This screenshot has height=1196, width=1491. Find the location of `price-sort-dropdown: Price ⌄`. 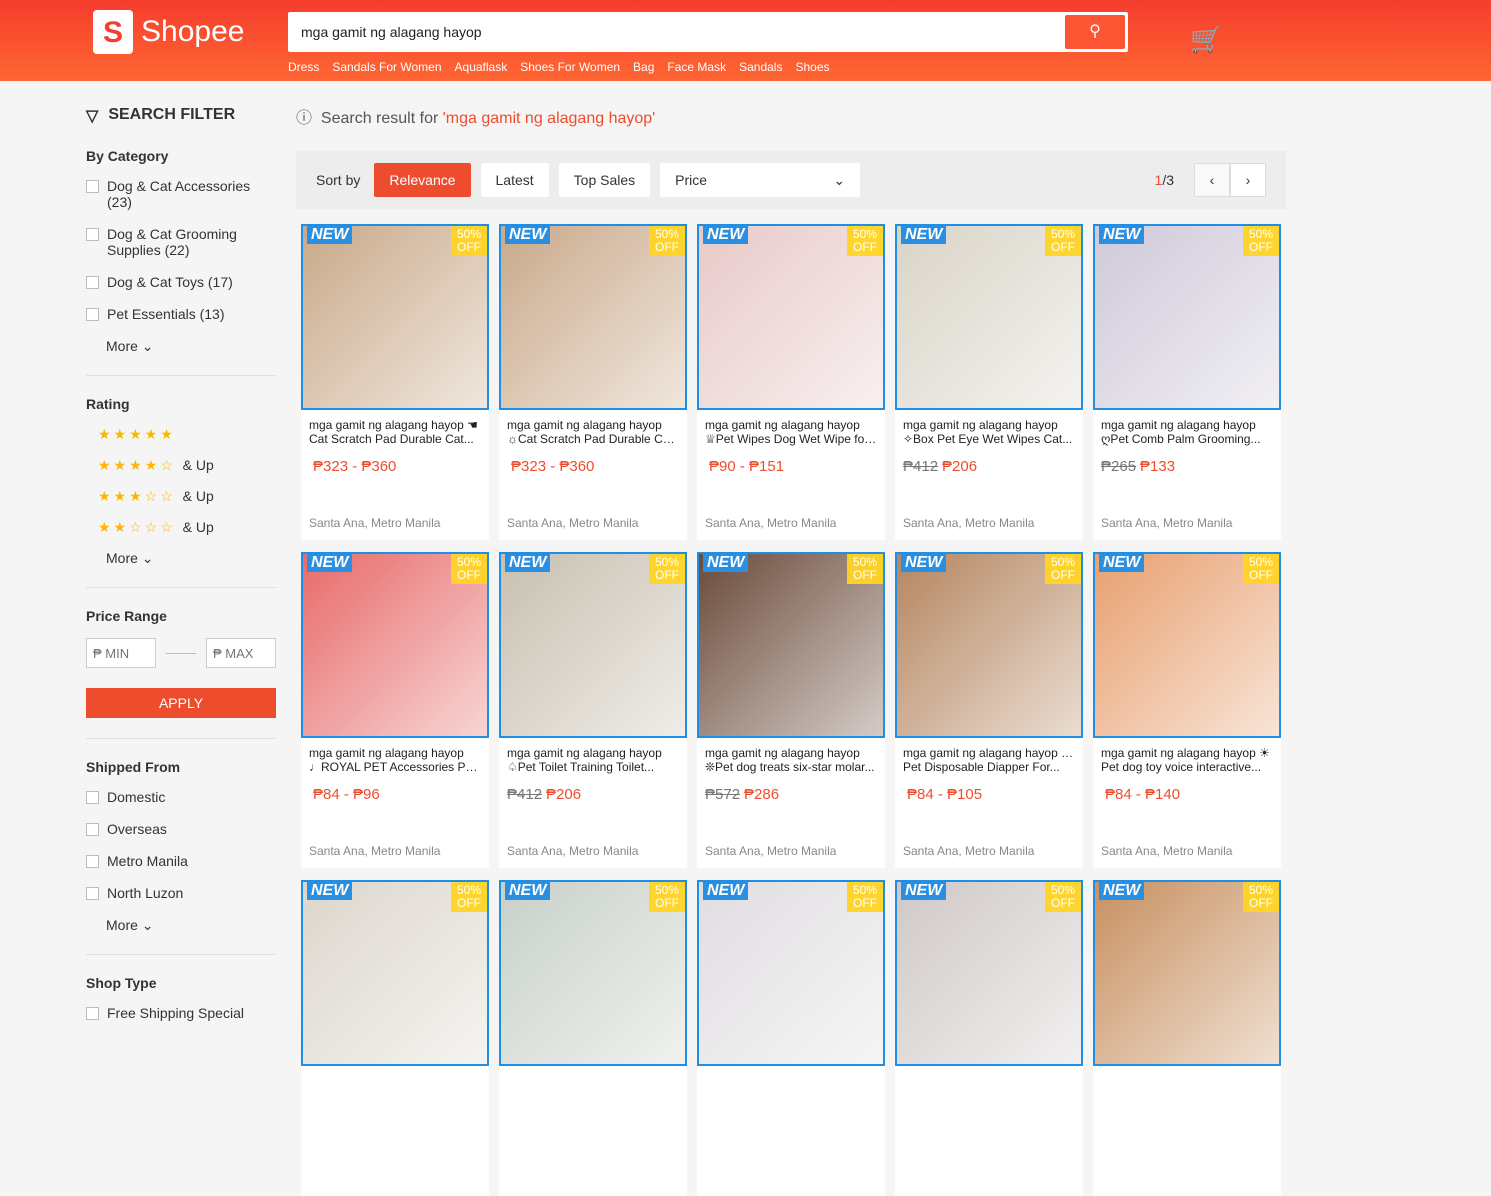

price-sort-dropdown: Price ⌄ is located at coordinates (760, 180).